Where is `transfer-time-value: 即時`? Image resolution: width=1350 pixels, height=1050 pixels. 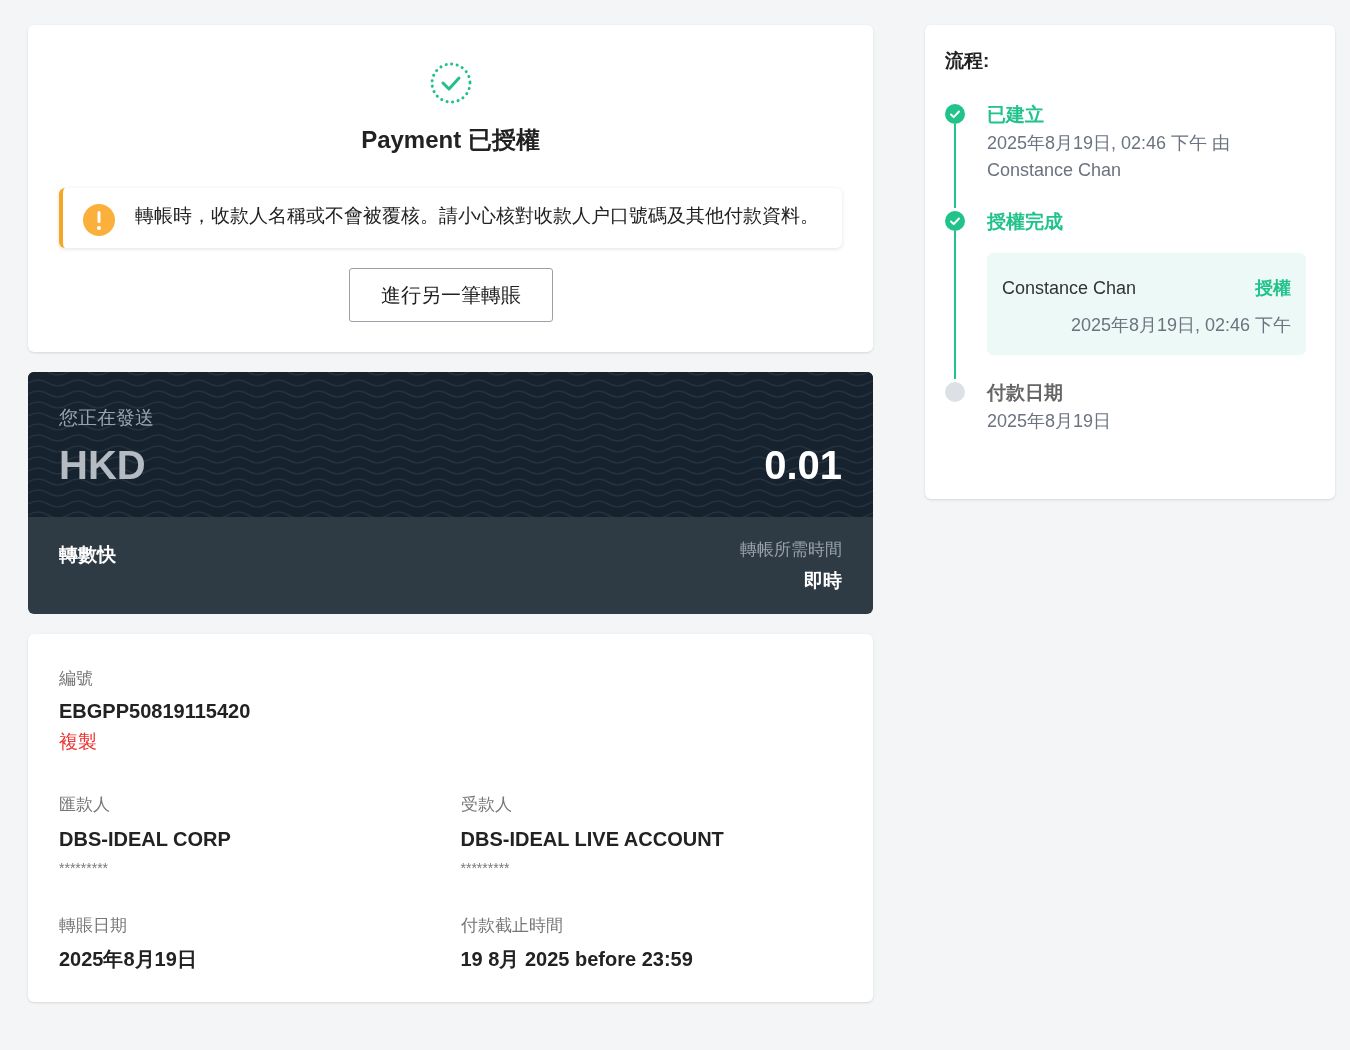
transfer-time-value: 即時 is located at coordinates (823, 580).